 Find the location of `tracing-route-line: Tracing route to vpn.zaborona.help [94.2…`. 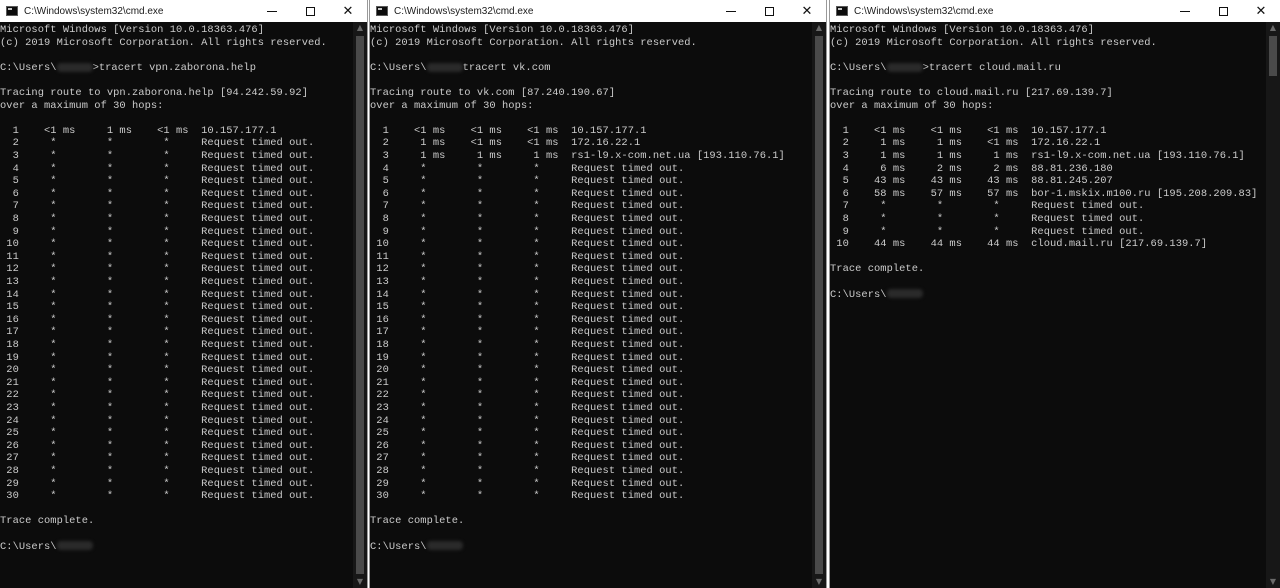

tracing-route-line: Tracing route to vpn.zaborona.help [94.2… is located at coordinates (154, 93).